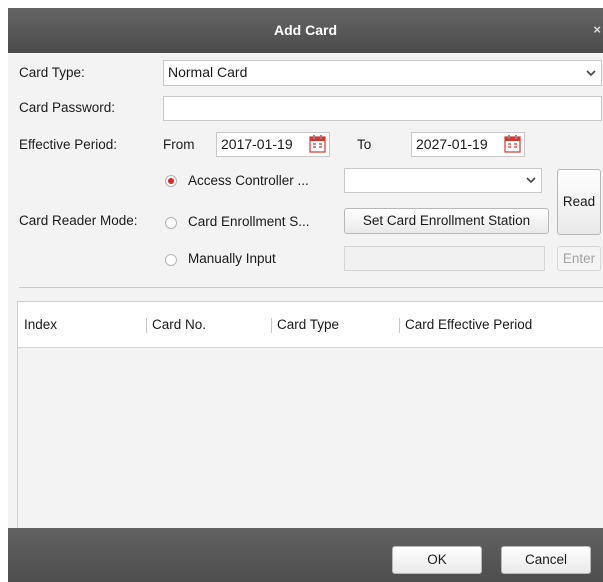  I want to click on radio-card-enrollment, so click(171, 223).